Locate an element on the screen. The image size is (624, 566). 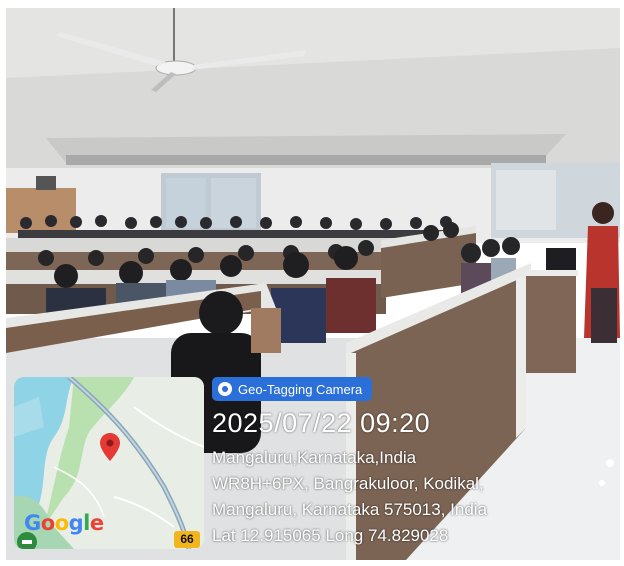
capture-datetime: 2025/07/22 09:20 is located at coordinates (321, 423).